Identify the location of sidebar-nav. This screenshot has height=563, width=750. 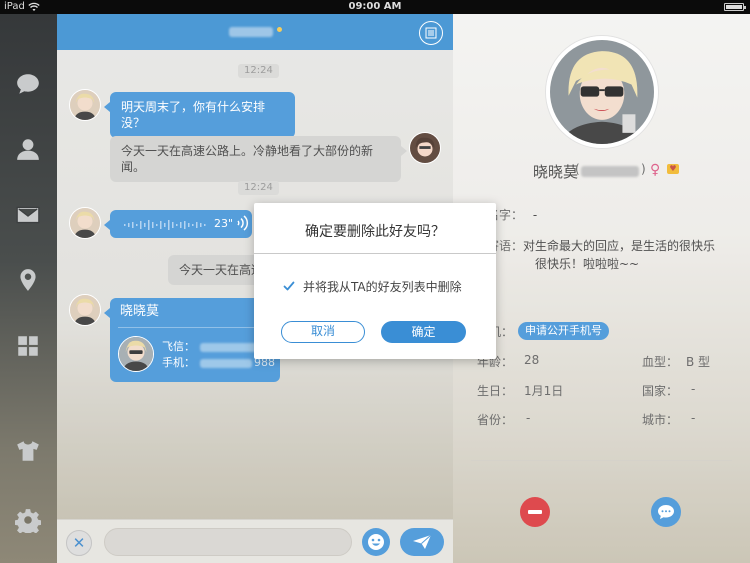
(28, 288).